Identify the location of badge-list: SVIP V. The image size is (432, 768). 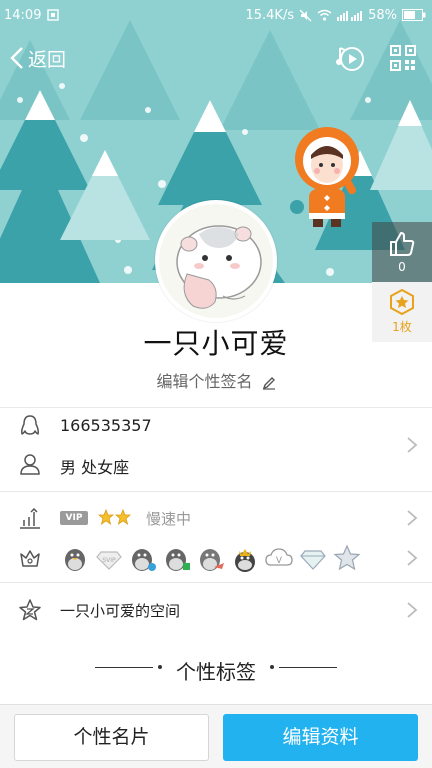
(211, 558).